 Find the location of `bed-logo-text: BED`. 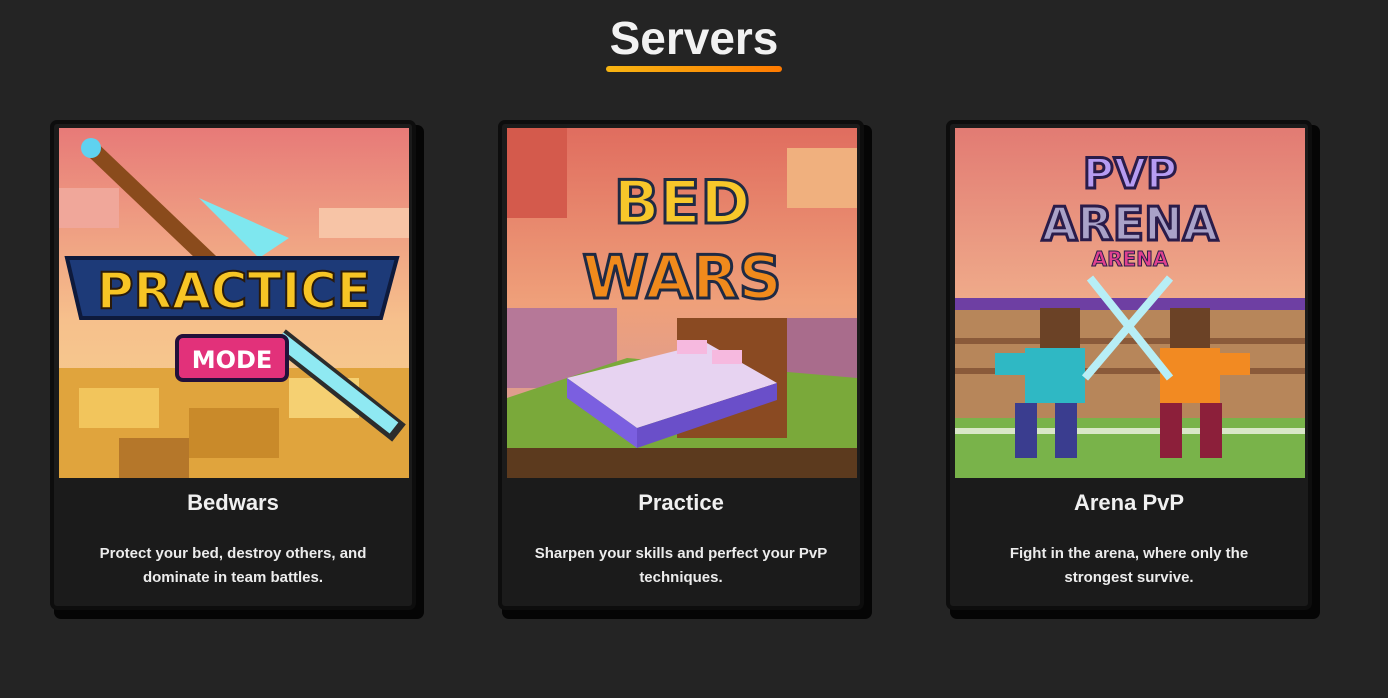

bed-logo-text: BED is located at coordinates (682, 203).